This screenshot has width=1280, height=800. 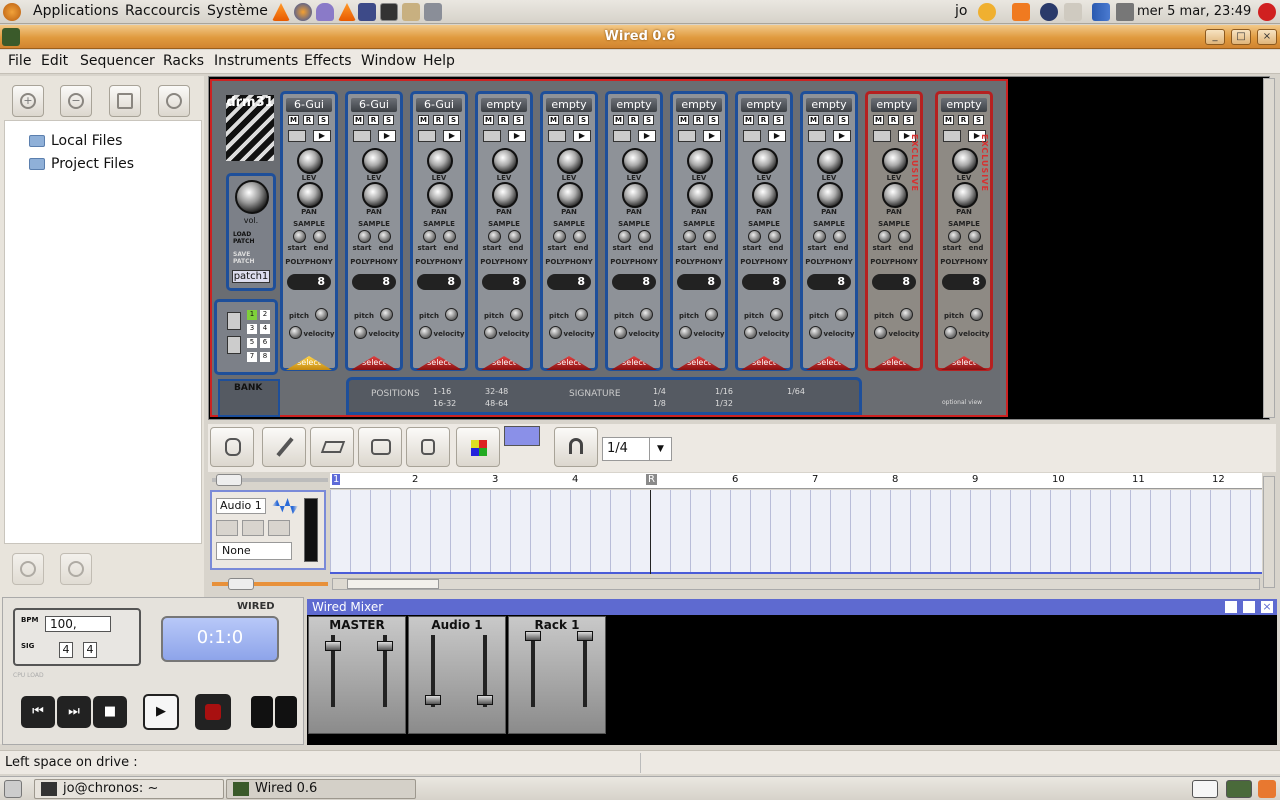 I want to click on fader-right, so click(x=485, y=700).